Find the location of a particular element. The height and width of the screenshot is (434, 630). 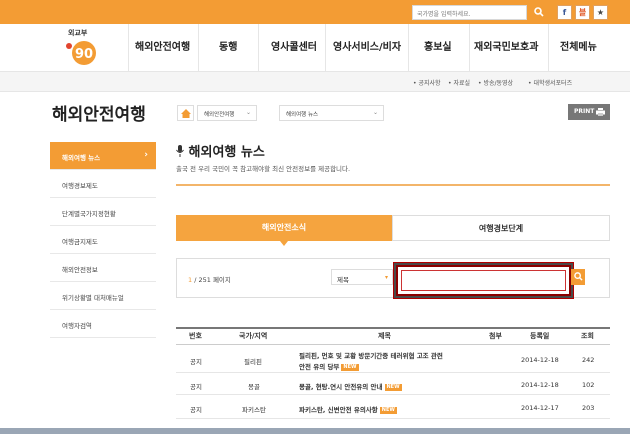

col-header-date: 등록일 is located at coordinates (540, 336).